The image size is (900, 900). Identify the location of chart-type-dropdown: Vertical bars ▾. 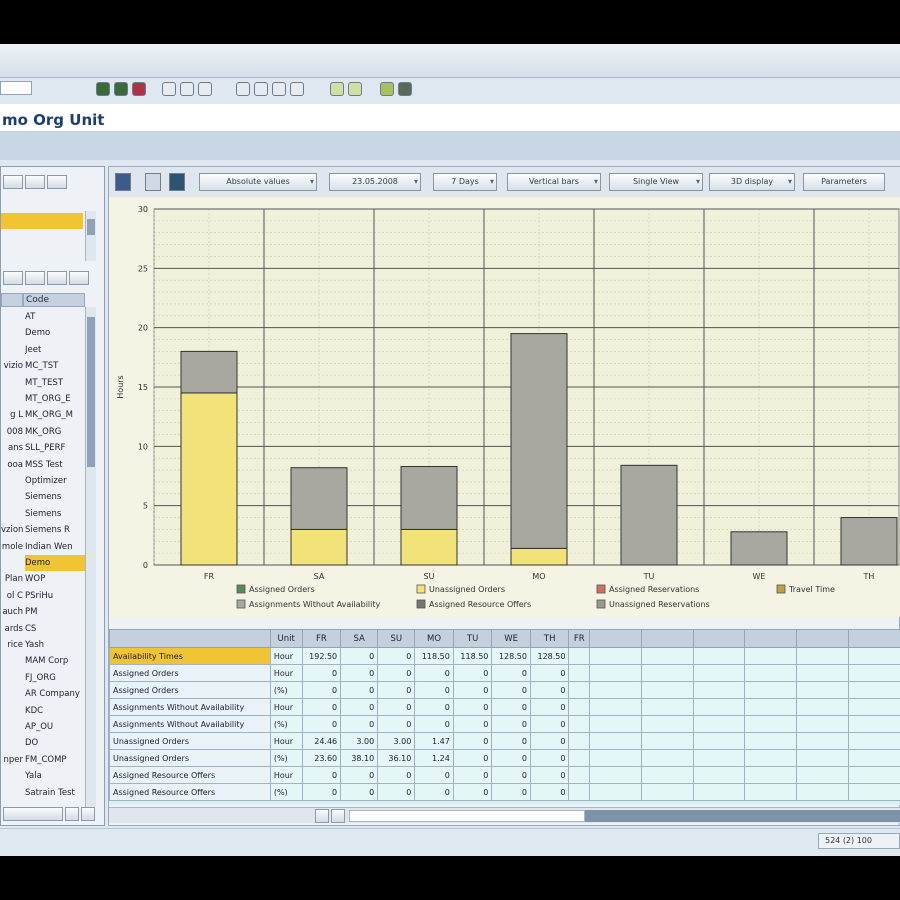
(554, 182).